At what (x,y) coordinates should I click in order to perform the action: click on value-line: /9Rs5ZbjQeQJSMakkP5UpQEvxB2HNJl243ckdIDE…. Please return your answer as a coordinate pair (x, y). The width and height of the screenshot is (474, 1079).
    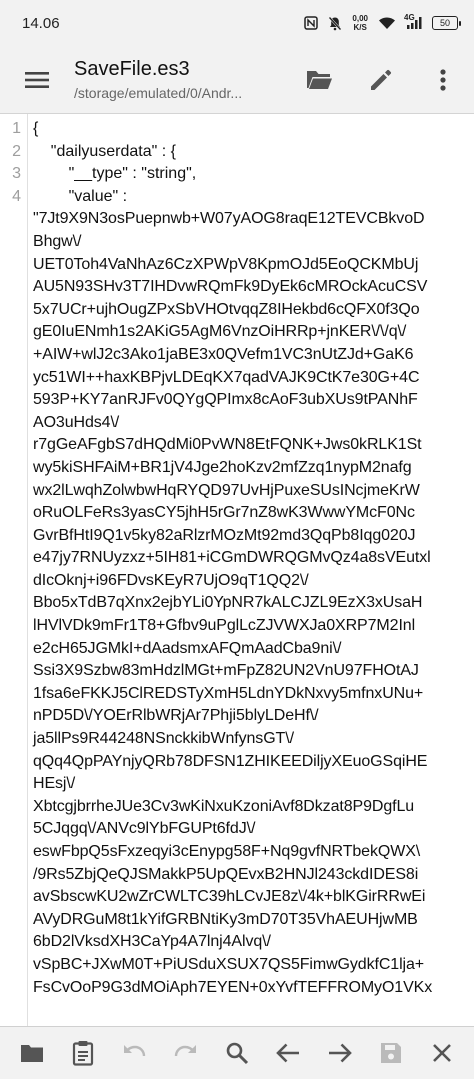
    Looking at the image, I should click on (226, 874).